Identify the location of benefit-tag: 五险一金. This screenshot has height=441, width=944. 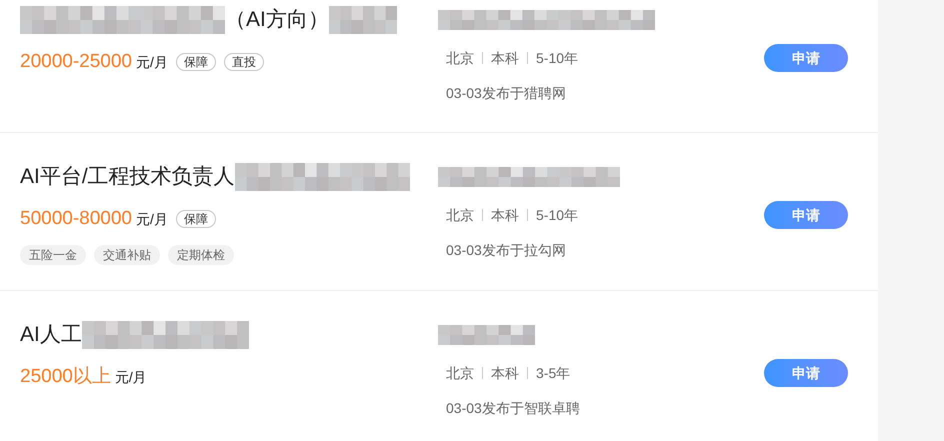
(53, 255).